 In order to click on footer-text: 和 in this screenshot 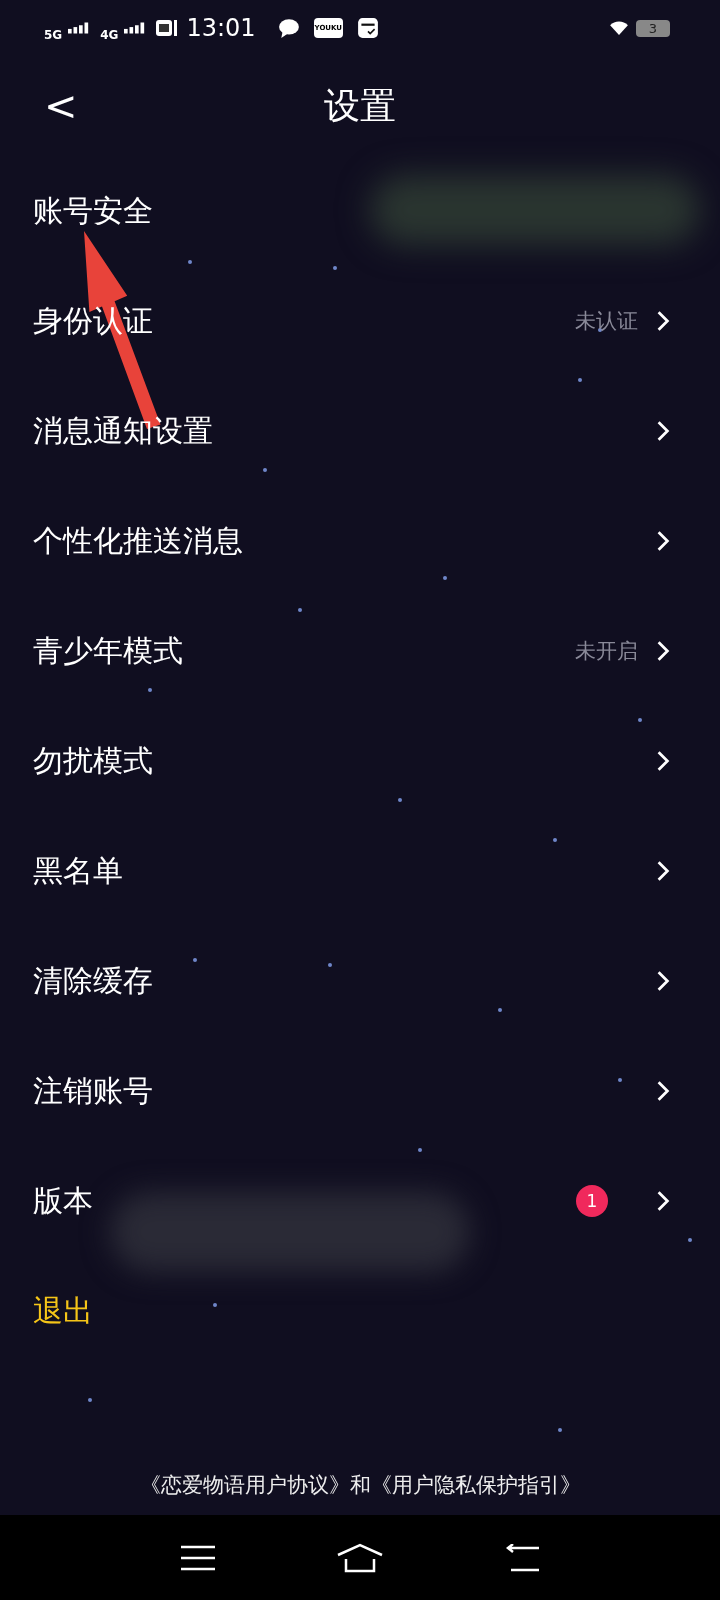, I will do `click(360, 1485)`.